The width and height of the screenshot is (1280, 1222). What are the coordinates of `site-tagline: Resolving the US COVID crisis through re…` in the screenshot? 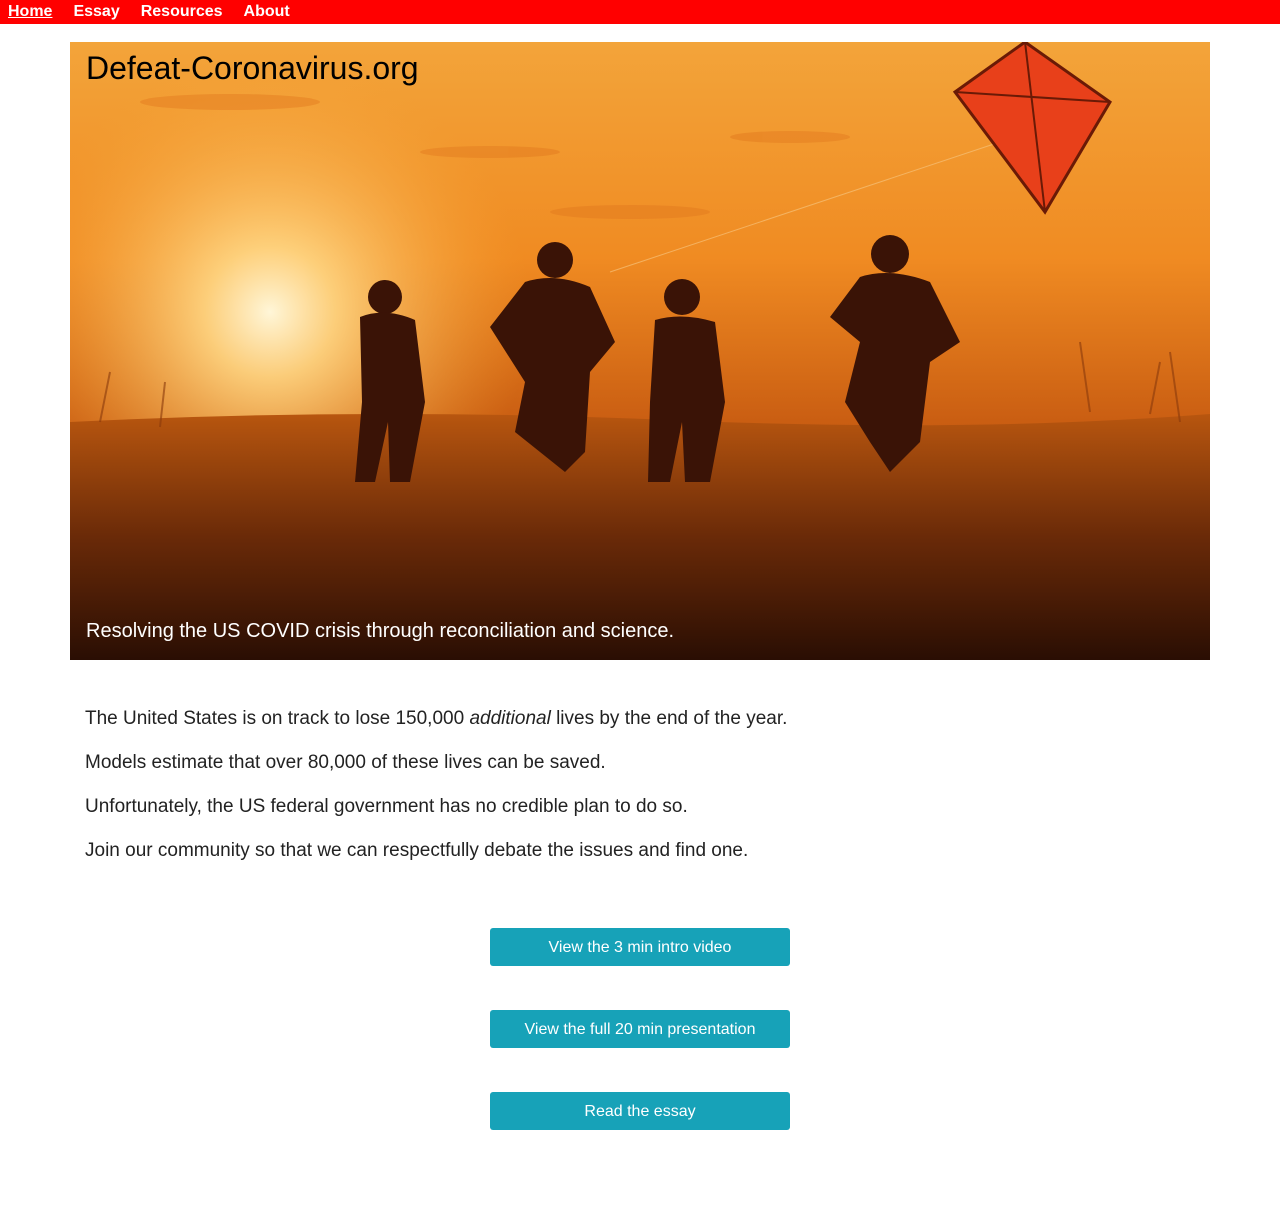 It's located at (380, 631).